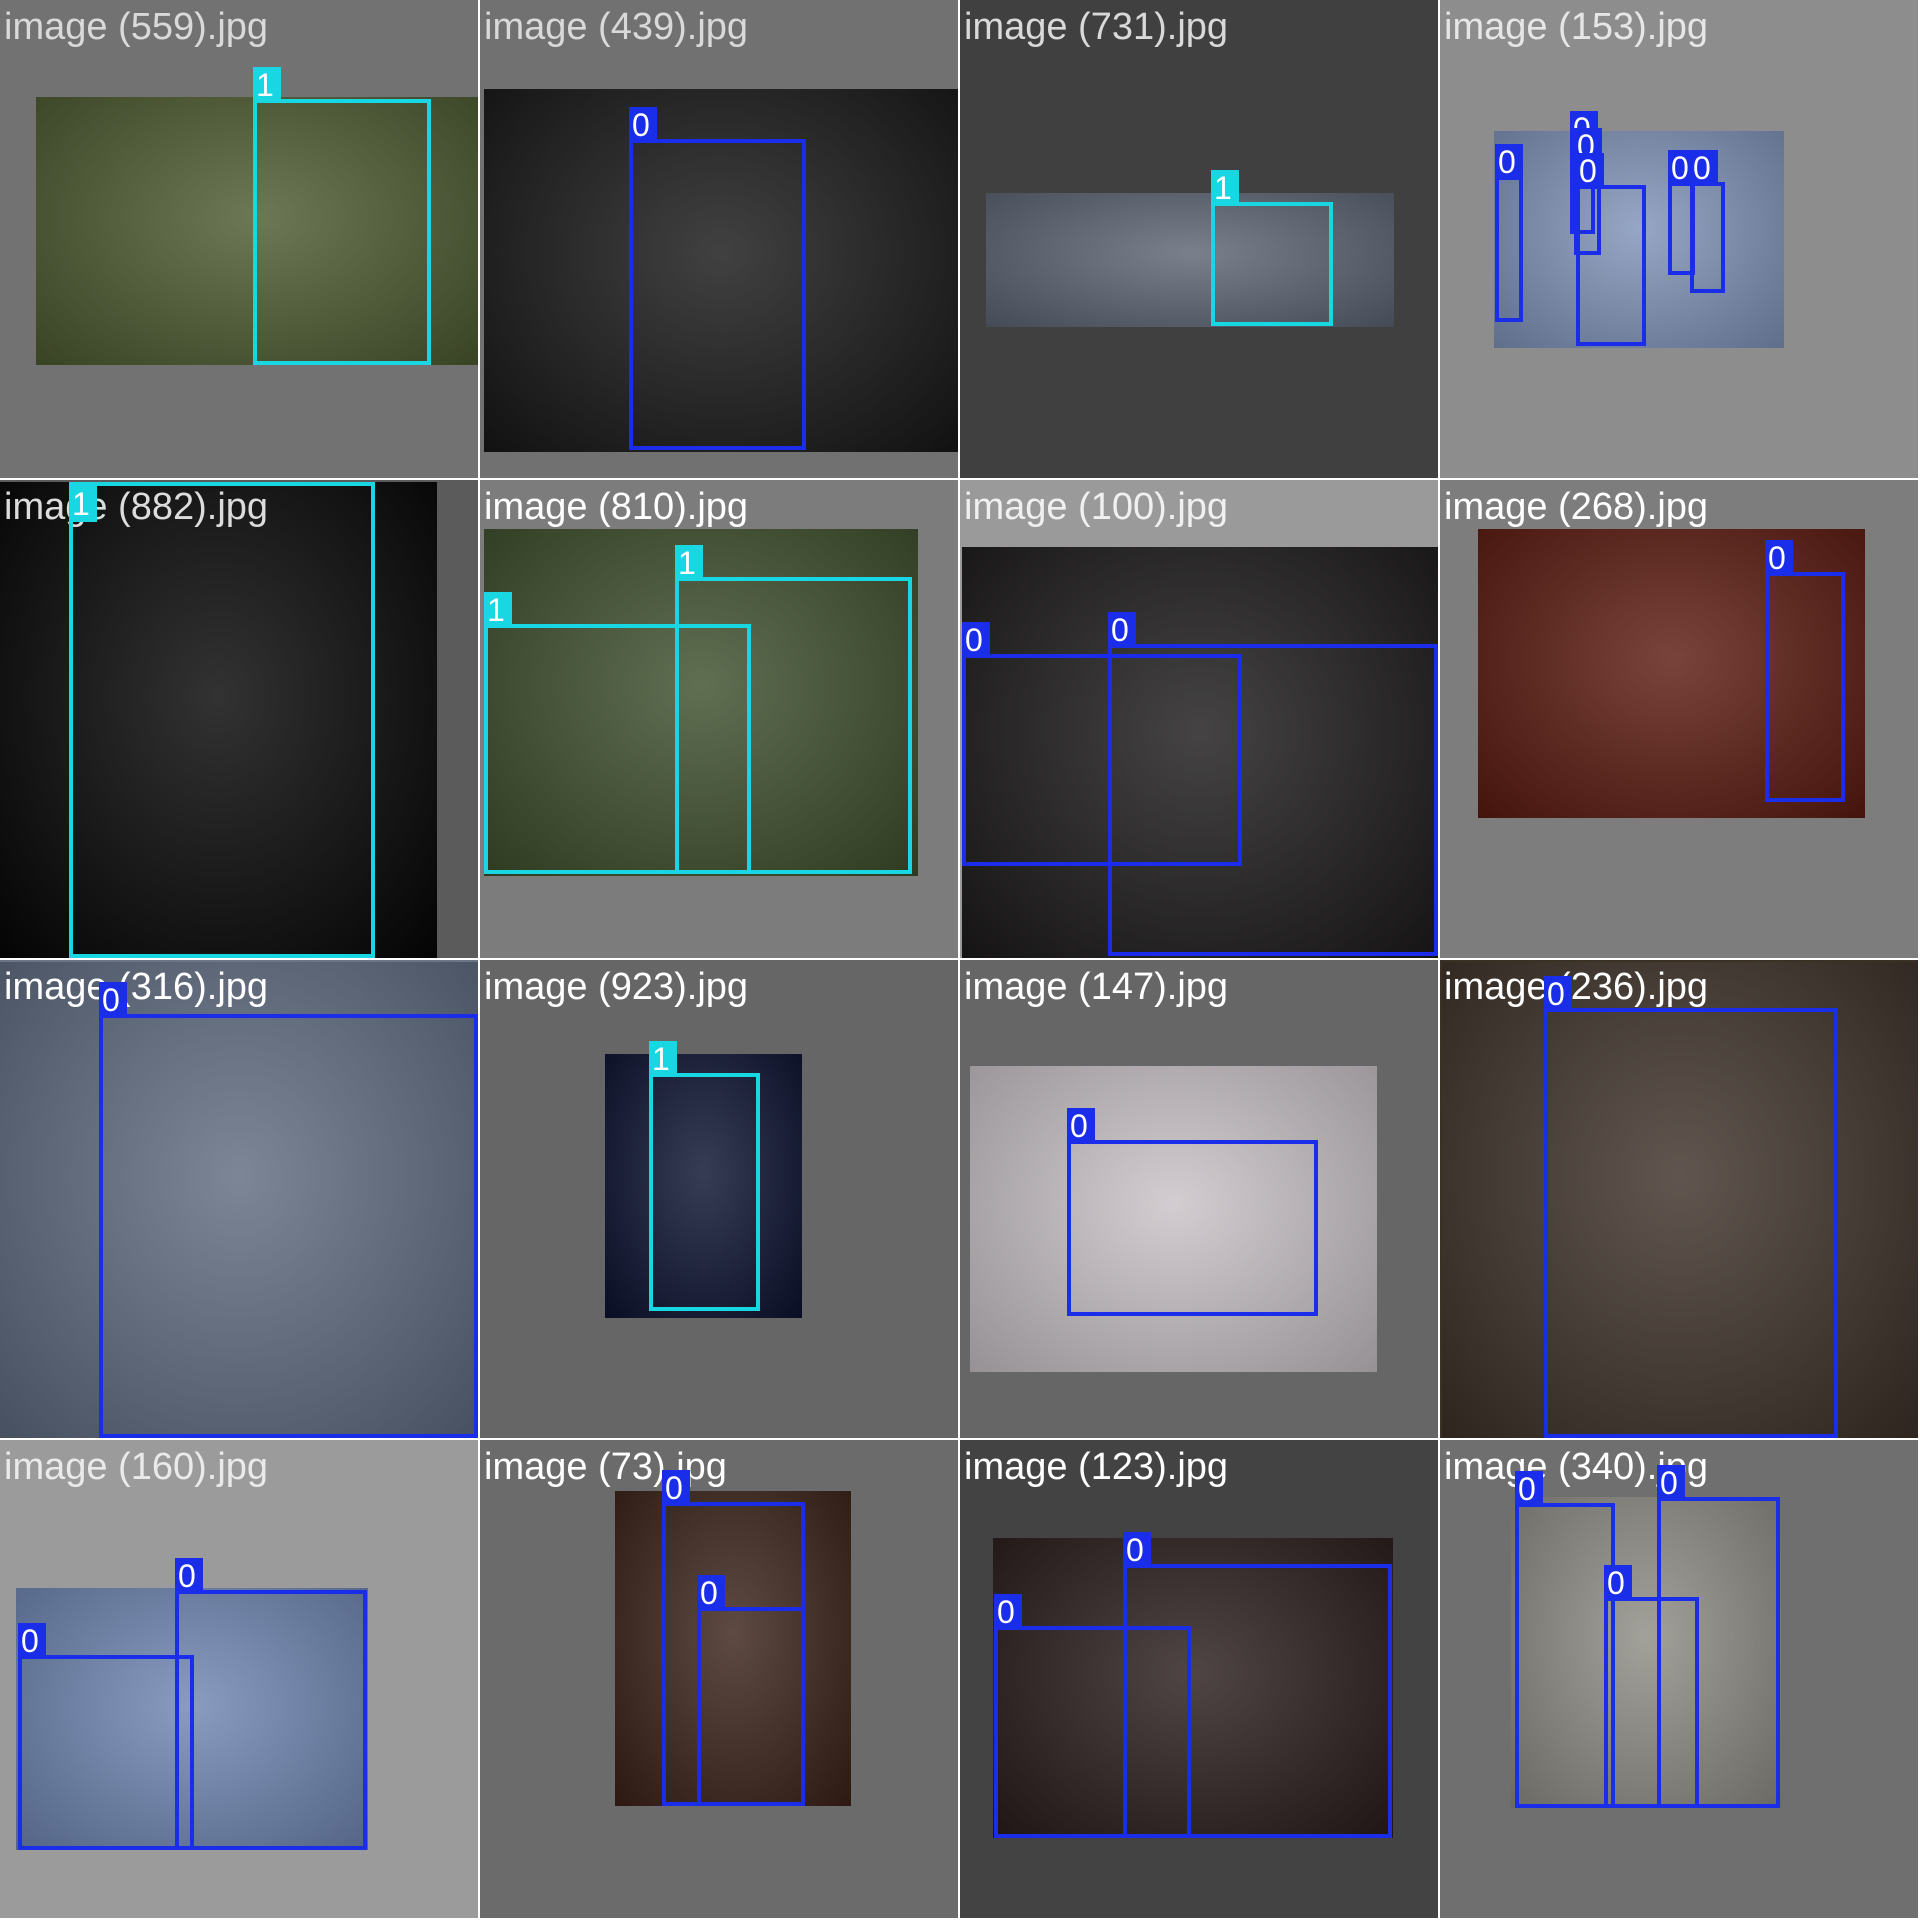 This screenshot has width=1920, height=1920. I want to click on image-filename-label: image (731).jpg, so click(1096, 27).